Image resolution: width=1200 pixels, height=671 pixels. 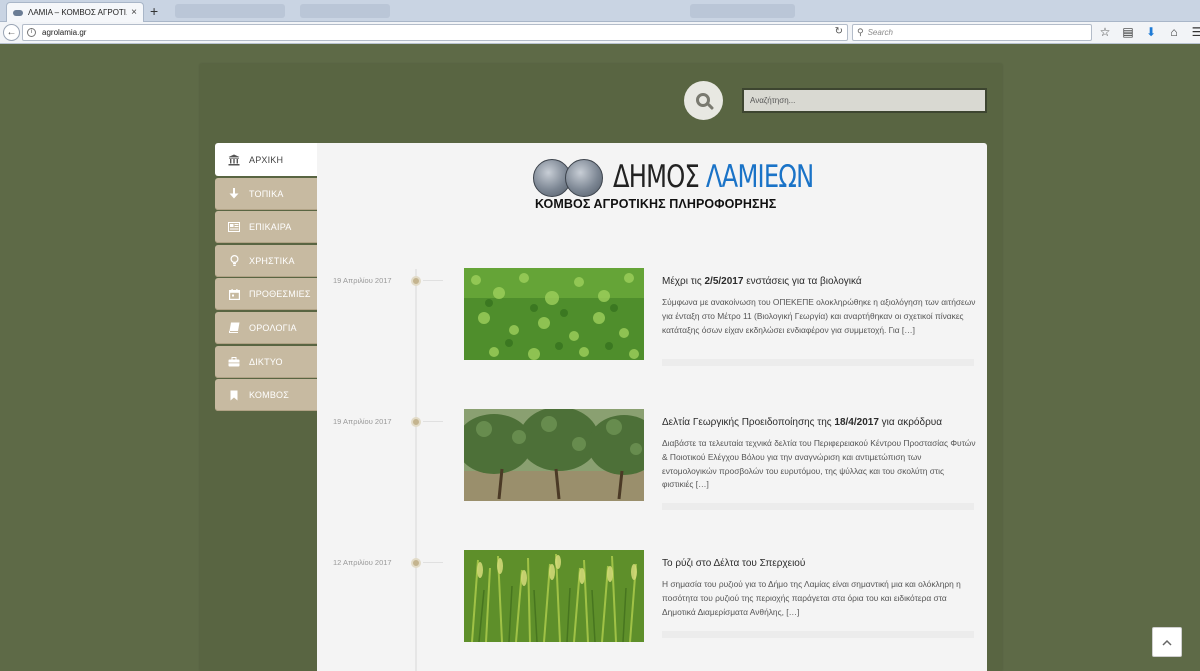 I want to click on calendar-icon, so click(x=234, y=294).